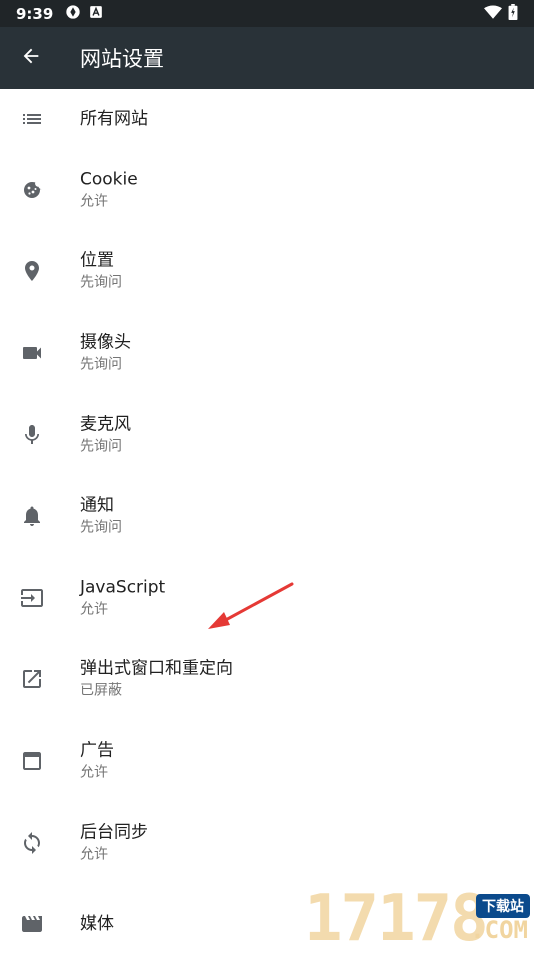 This screenshot has width=534, height=965. Describe the element at coordinates (267, 843) in the screenshot. I see `settings-item-background-sync: 后台同步 允许` at that location.